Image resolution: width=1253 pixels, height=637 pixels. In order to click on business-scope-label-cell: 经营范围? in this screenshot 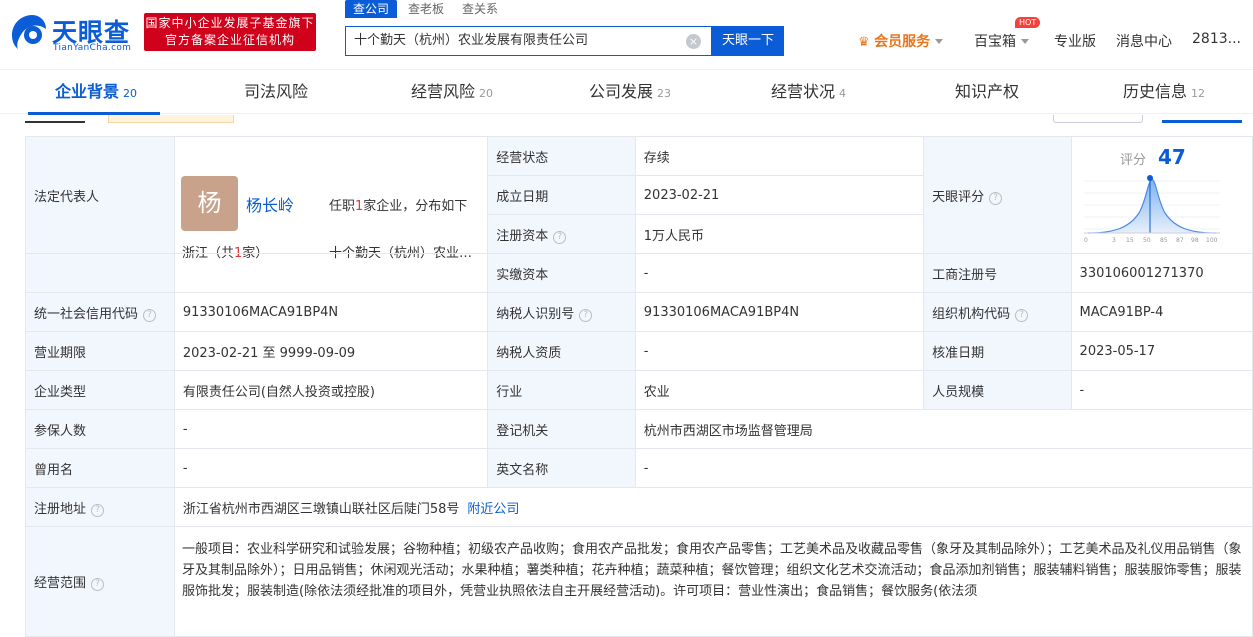, I will do `click(100, 581)`.